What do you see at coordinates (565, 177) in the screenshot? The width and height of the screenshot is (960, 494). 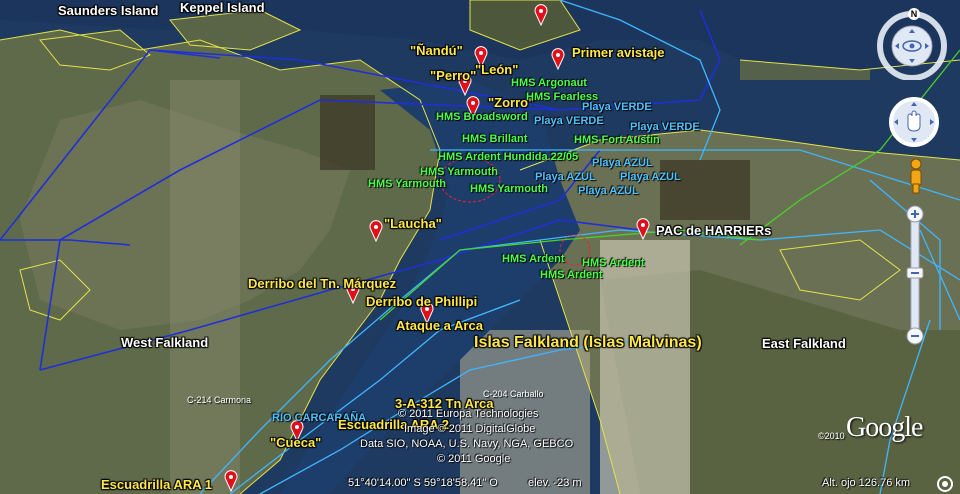 I see `label-playa-azul-3: Playa AZUL` at bounding box center [565, 177].